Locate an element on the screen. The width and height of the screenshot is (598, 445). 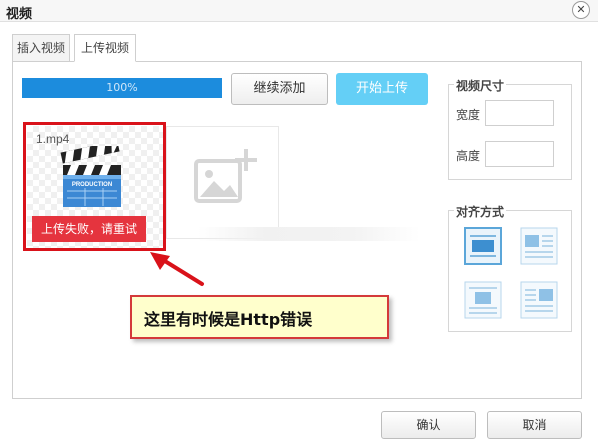
upload-progress-text: 100% is located at coordinates (122, 87).